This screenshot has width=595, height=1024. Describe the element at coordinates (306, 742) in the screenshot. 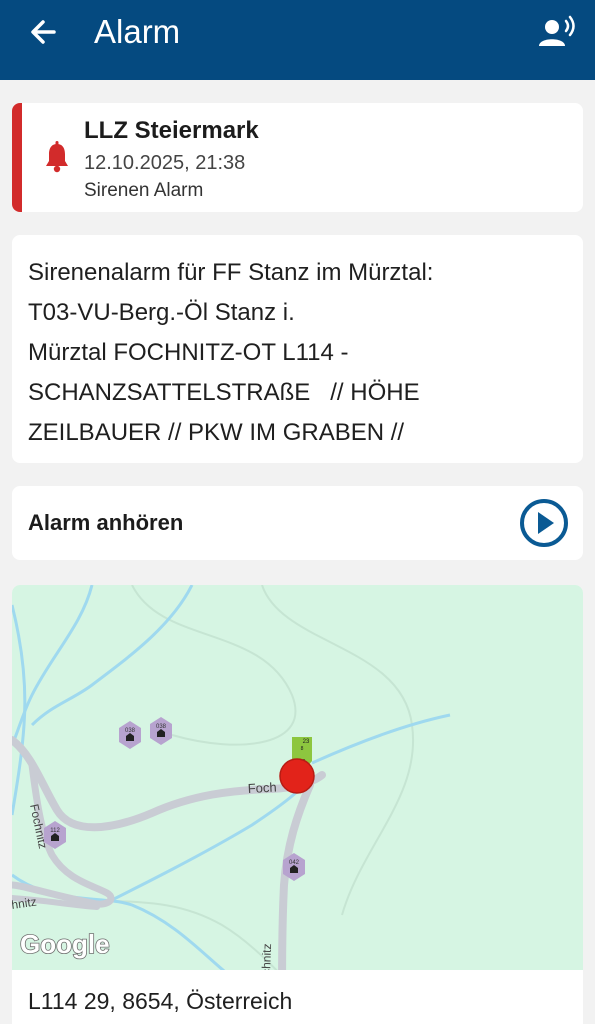

I see `marker-label: 23` at that location.